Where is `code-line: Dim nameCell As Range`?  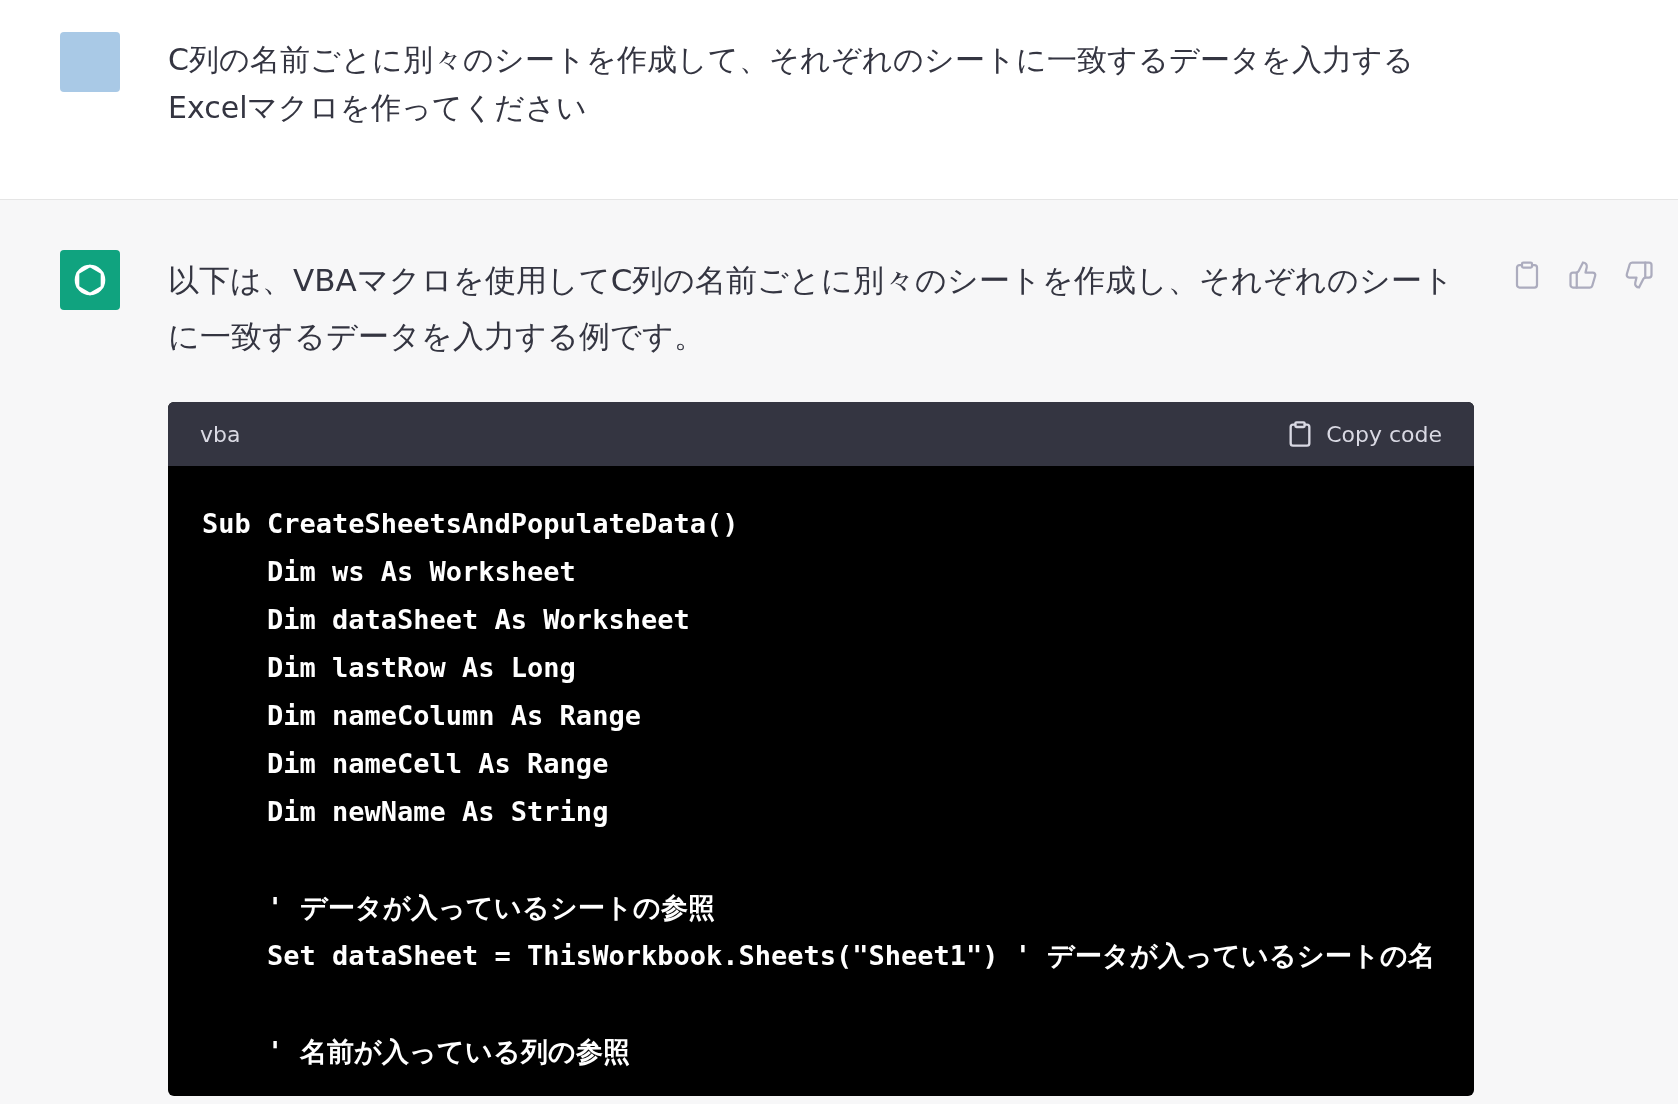
code-line: Dim nameCell As Range is located at coordinates (437, 764).